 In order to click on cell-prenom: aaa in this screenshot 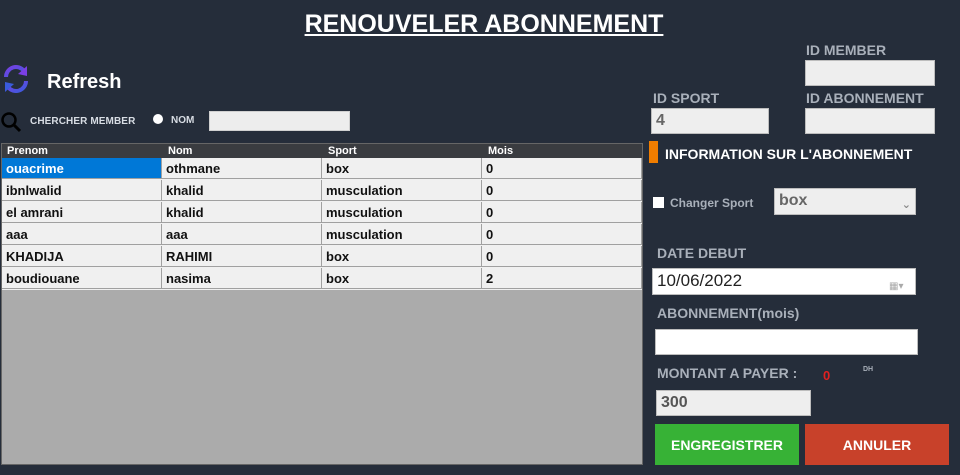, I will do `click(82, 234)`.